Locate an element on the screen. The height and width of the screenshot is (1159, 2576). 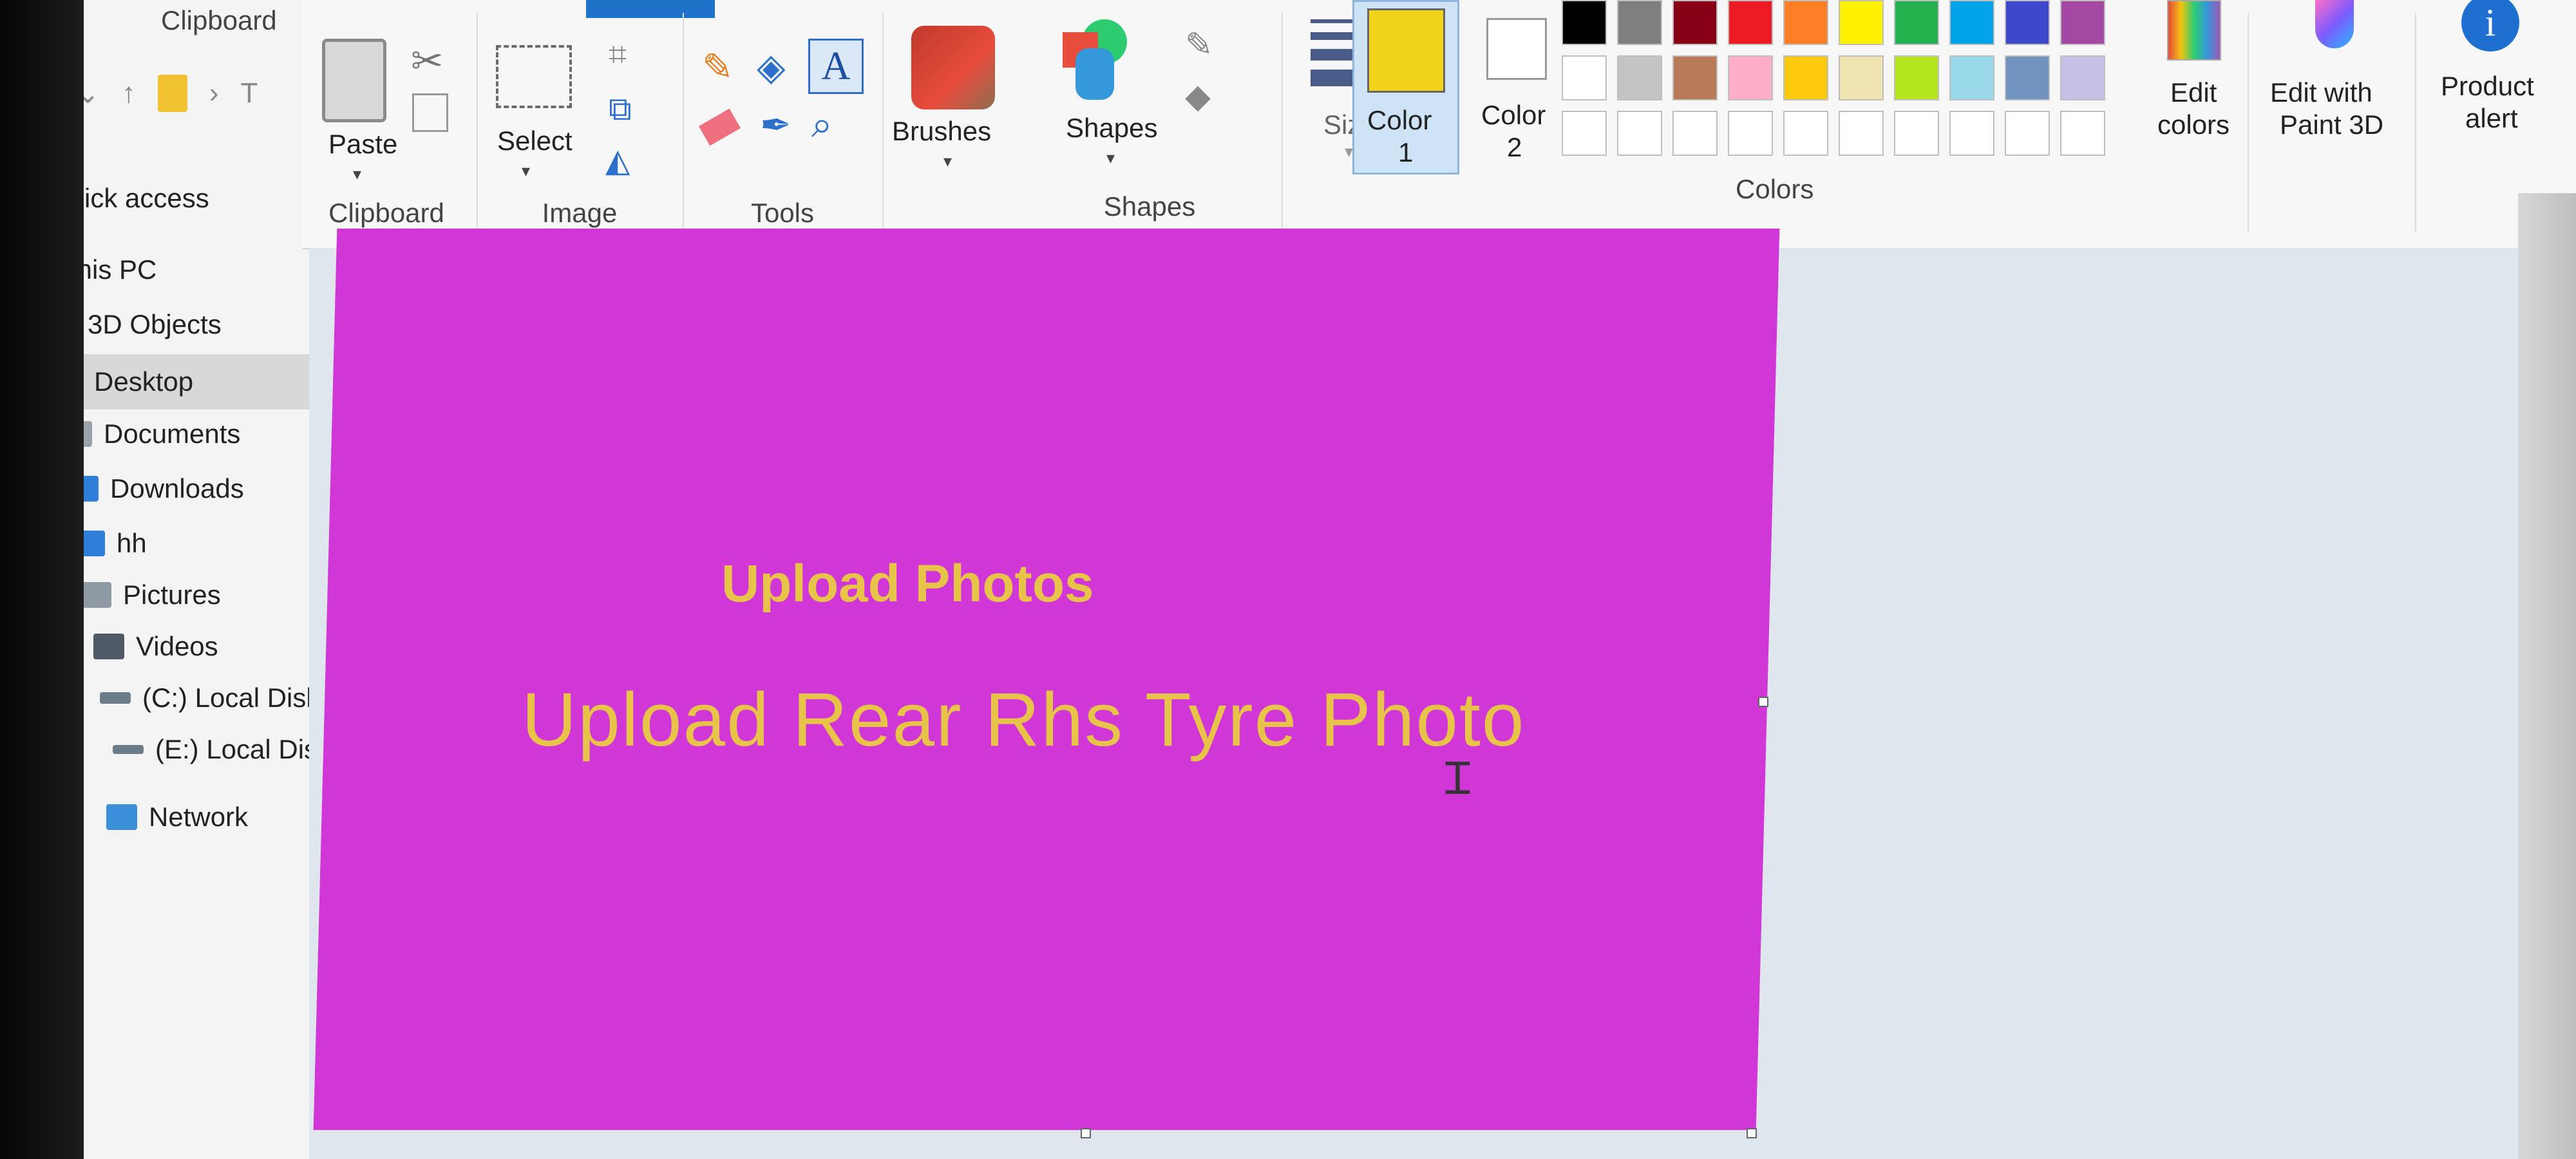
color1-button: Color 1 is located at coordinates (1405, 87).